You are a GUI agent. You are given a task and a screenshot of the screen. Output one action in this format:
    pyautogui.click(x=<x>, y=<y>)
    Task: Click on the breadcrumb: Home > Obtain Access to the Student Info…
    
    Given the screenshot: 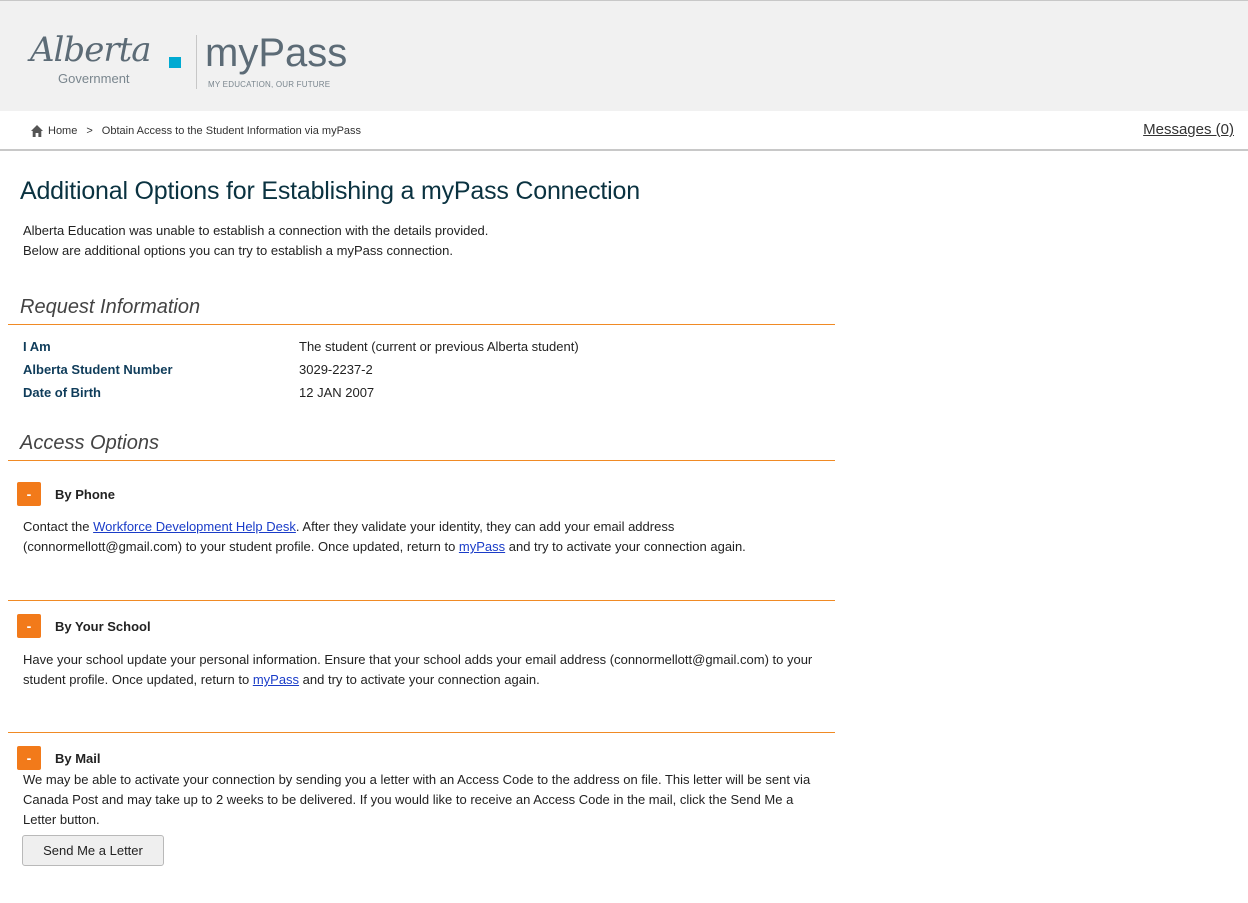 What is the action you would take?
    pyautogui.click(x=195, y=131)
    